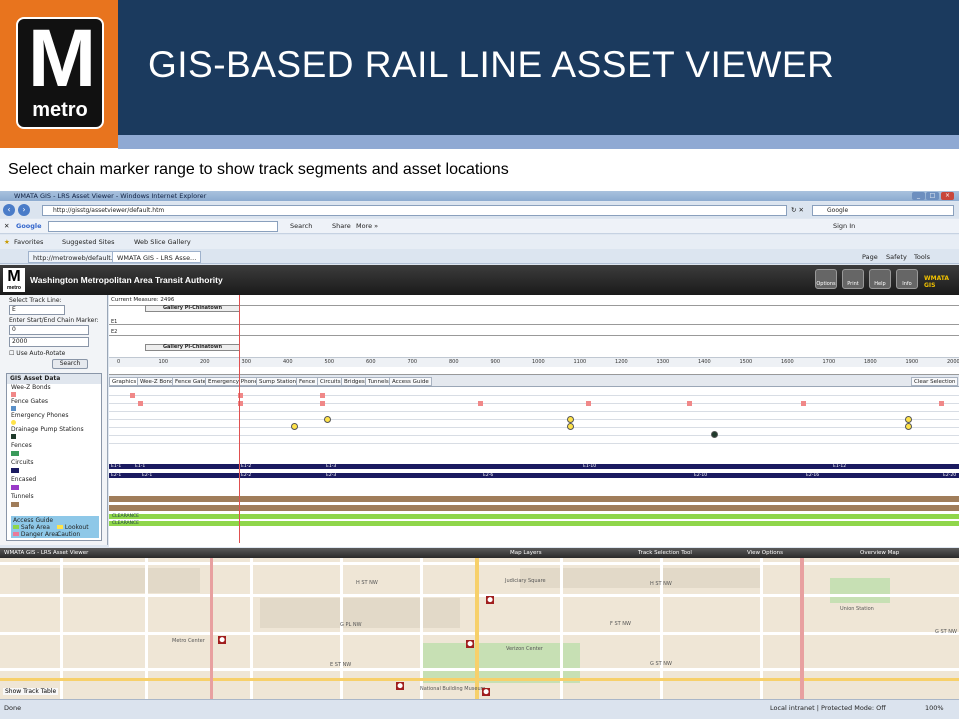 This screenshot has width=959, height=719. Describe the element at coordinates (534, 419) in the screenshot. I see `grid-line` at that location.